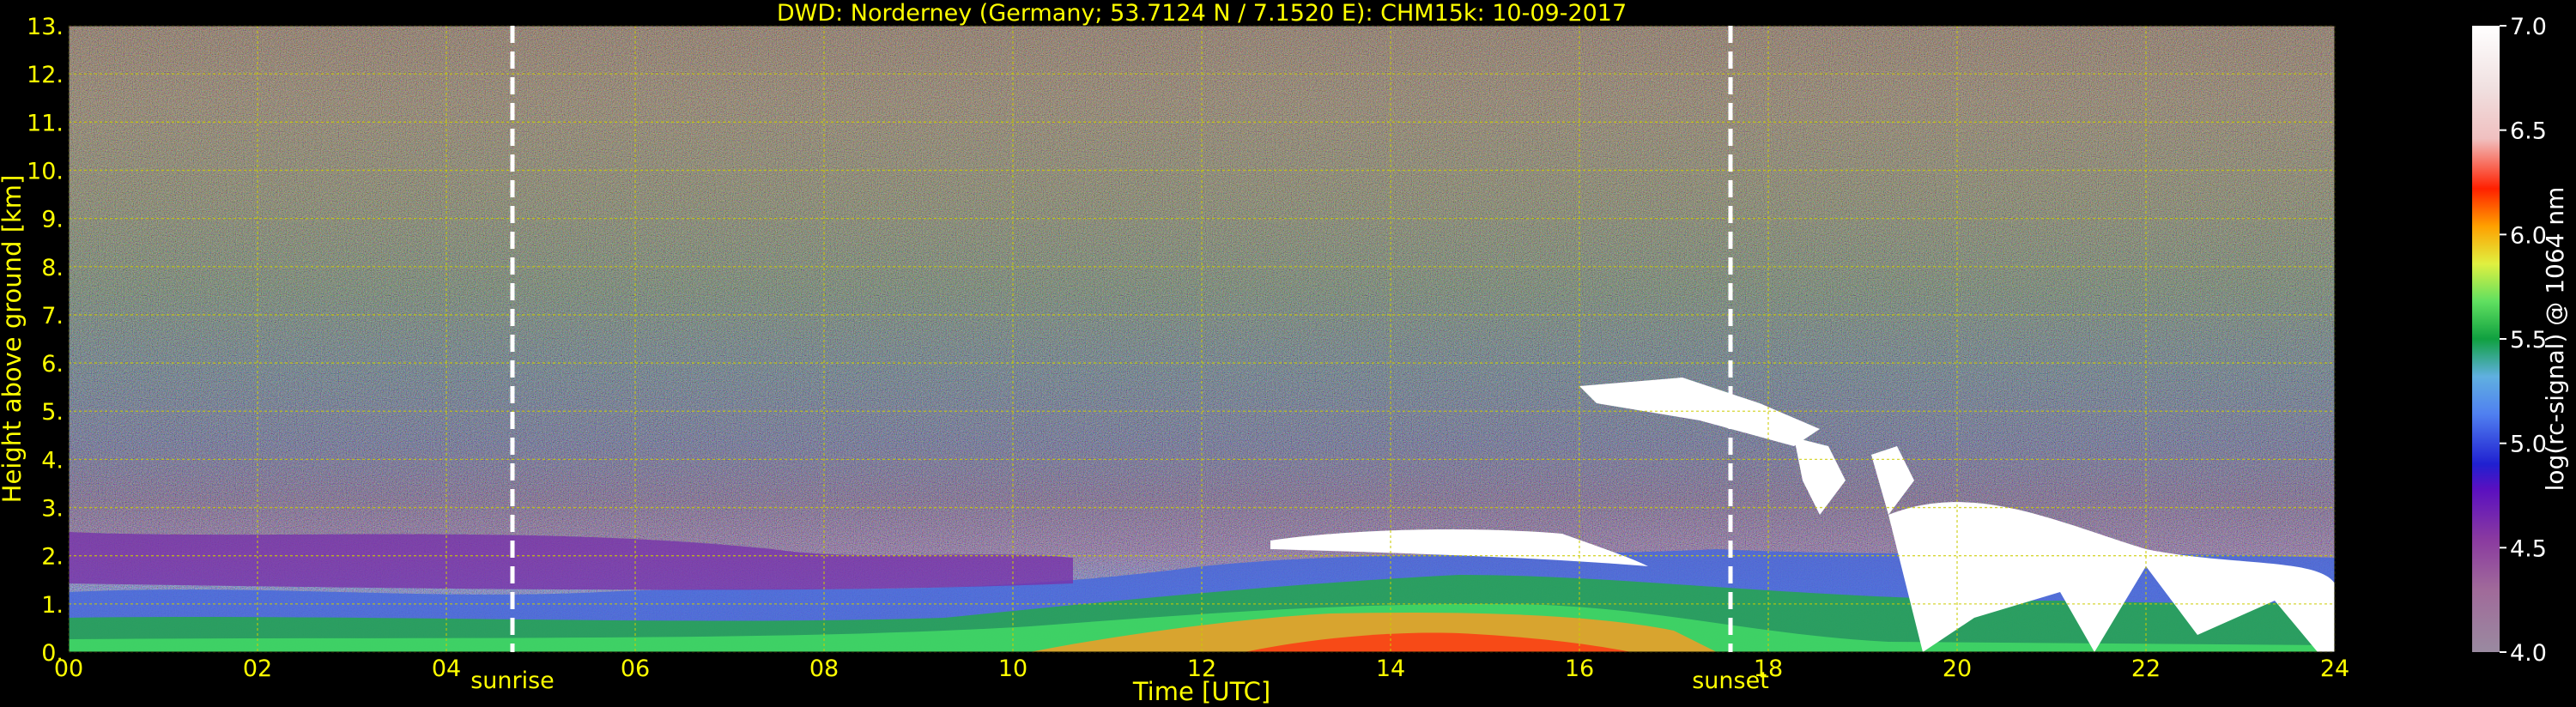 The height and width of the screenshot is (707, 2576). What do you see at coordinates (824, 669) in the screenshot?
I see `x-tick-label: 08` at bounding box center [824, 669].